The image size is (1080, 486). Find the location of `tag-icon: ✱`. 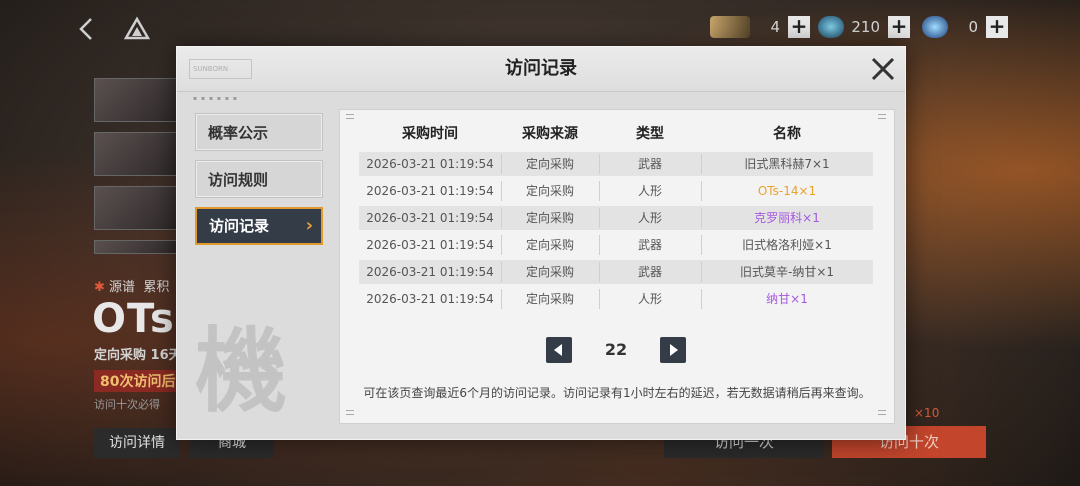

tag-icon: ✱ is located at coordinates (99, 287).